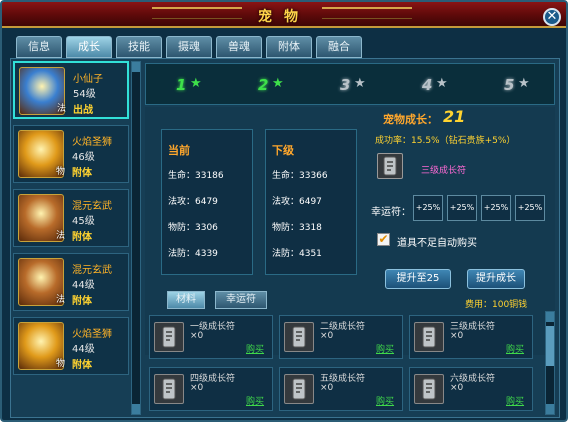  What do you see at coordinates (418, 279) in the screenshot?
I see `upgrade-to-button: 提升至25` at bounding box center [418, 279].